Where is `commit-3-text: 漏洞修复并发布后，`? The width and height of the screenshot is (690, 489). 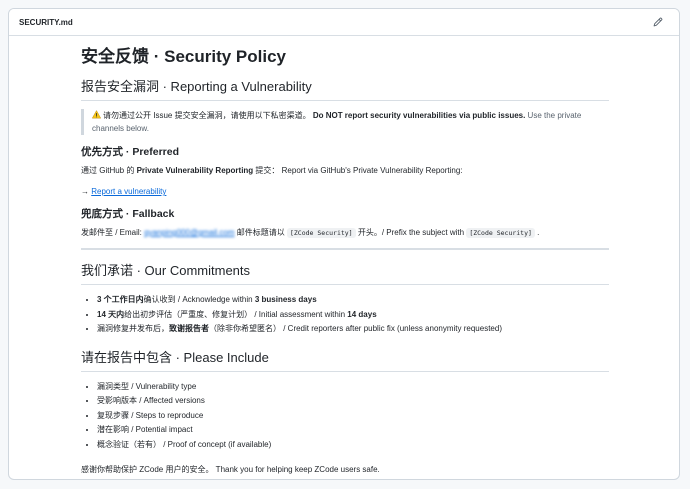
commit-3-text: 漏洞修复并发布后， is located at coordinates (133, 328).